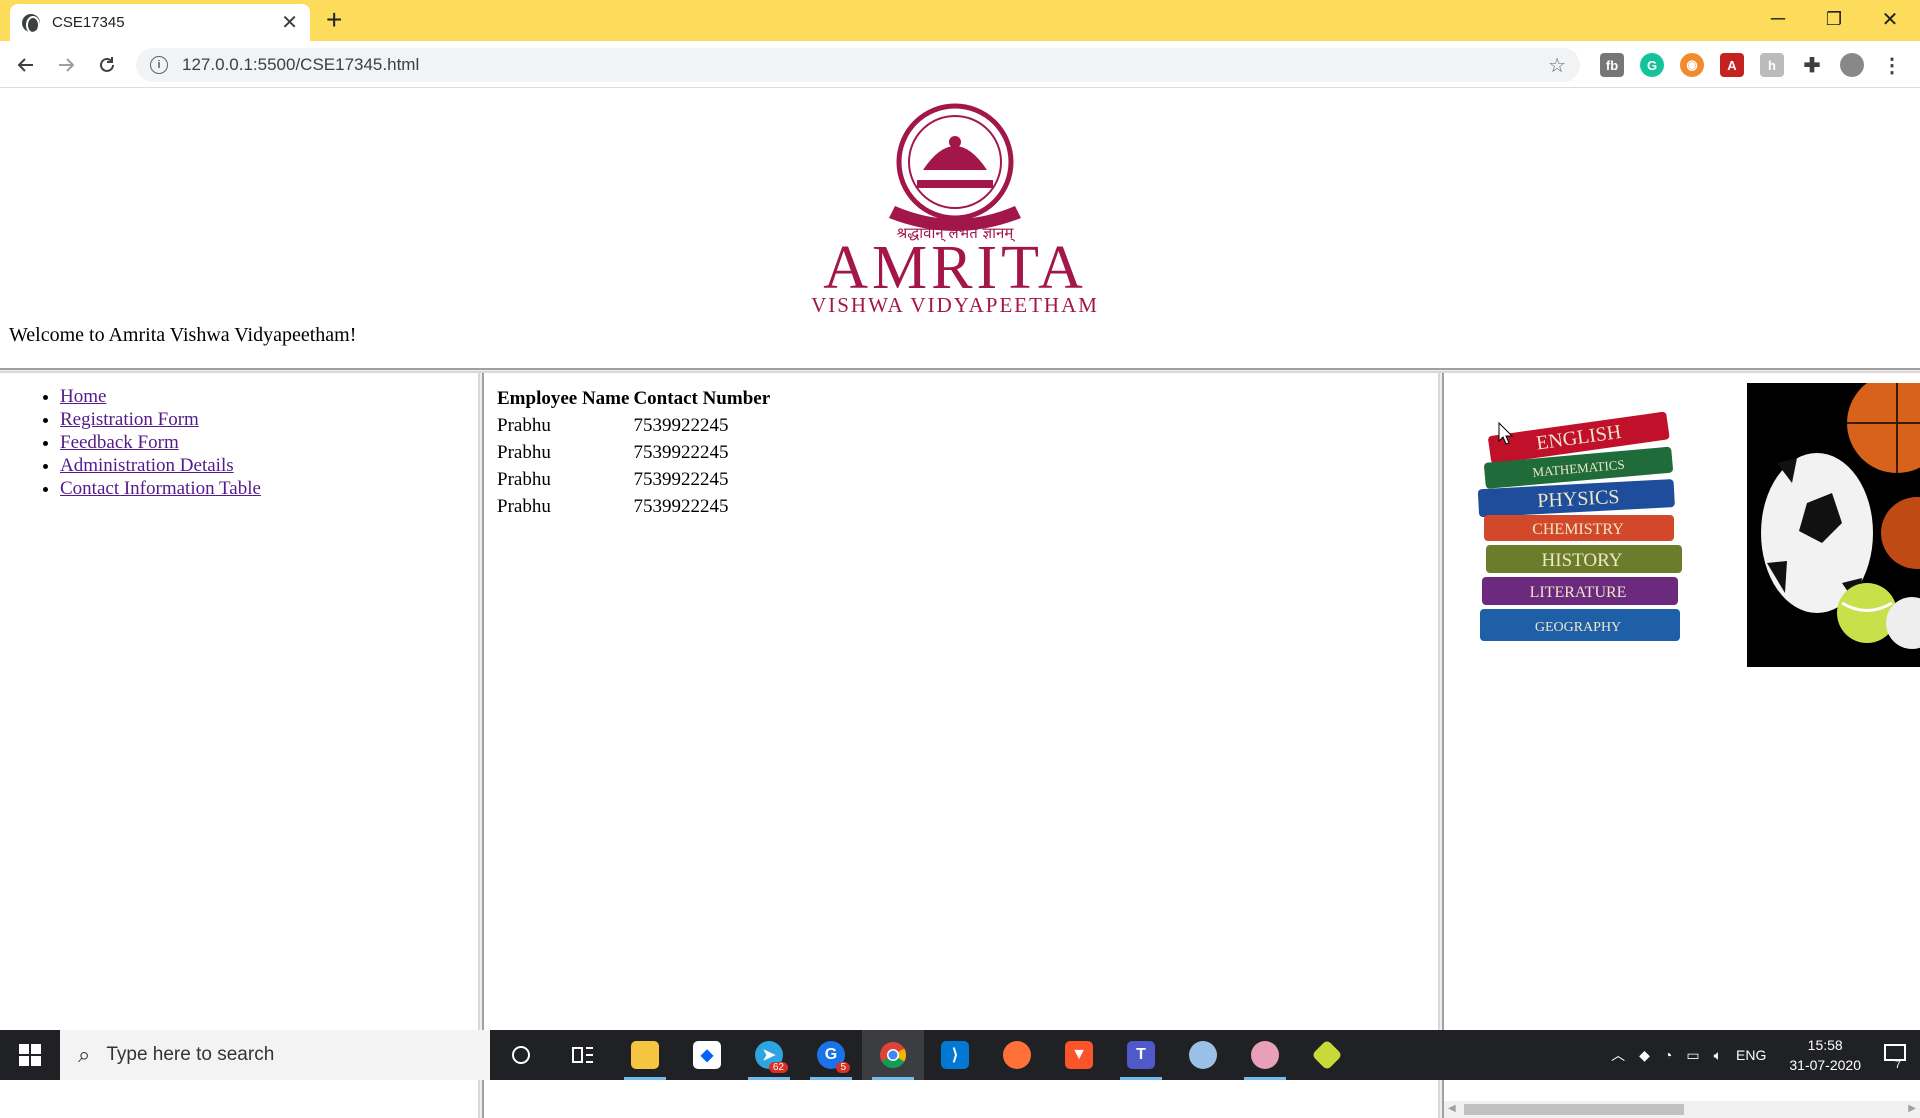 The height and width of the screenshot is (1118, 1920). I want to click on system-tray: ︿ ◆ ◔ ▭ 🔈︎ ENG 15:58 31-07-2020 7, so click(1762, 1055).